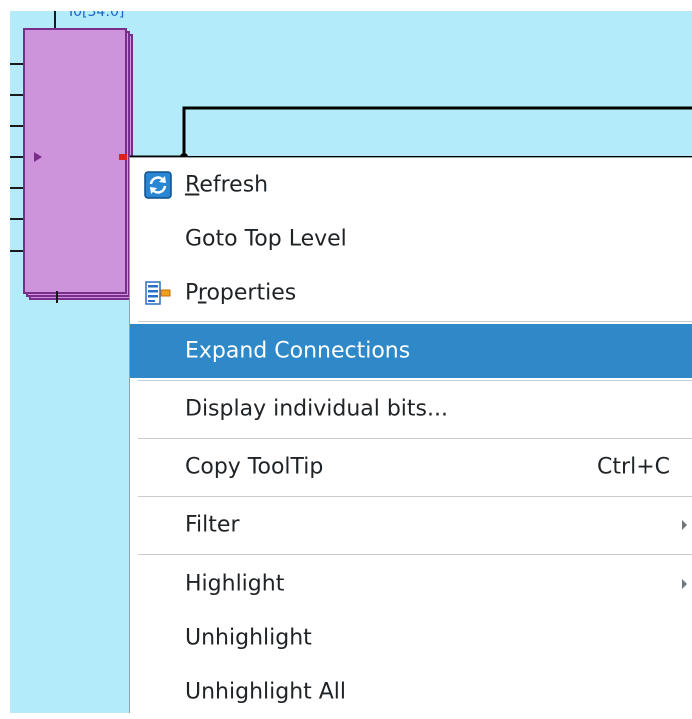  Describe the element at coordinates (411, 584) in the screenshot. I see `menu-item-highlight: Highlight` at that location.